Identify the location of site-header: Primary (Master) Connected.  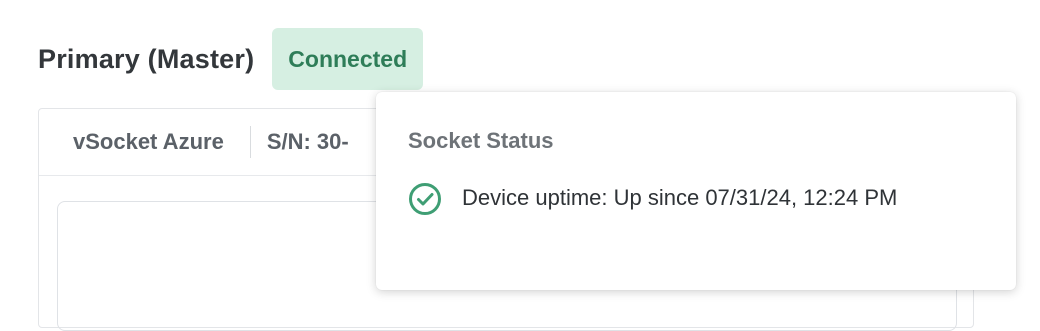
(231, 59).